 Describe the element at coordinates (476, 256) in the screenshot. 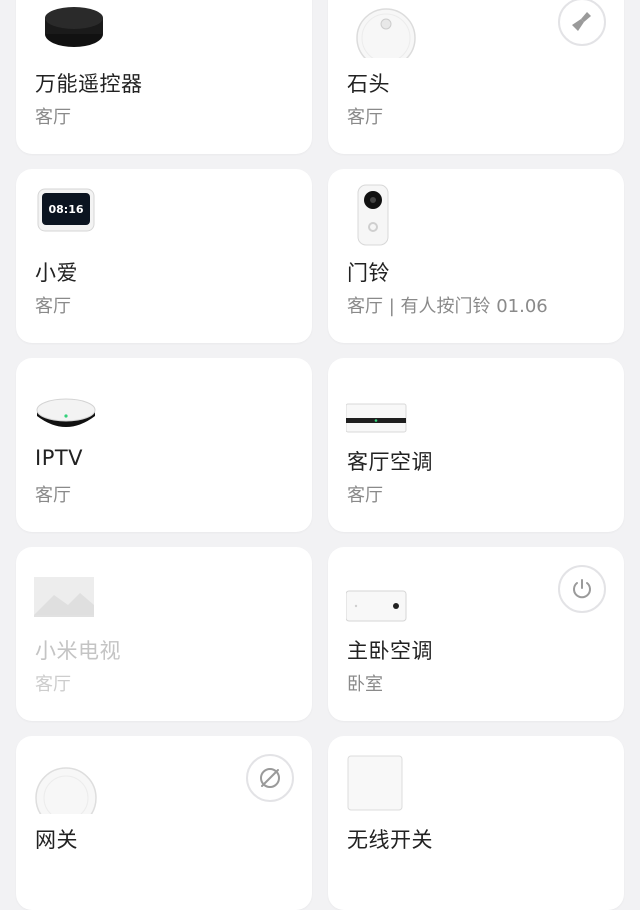

I see `device-card-doorbell: 门铃 客厅 | 有人按门铃 01.06` at that location.